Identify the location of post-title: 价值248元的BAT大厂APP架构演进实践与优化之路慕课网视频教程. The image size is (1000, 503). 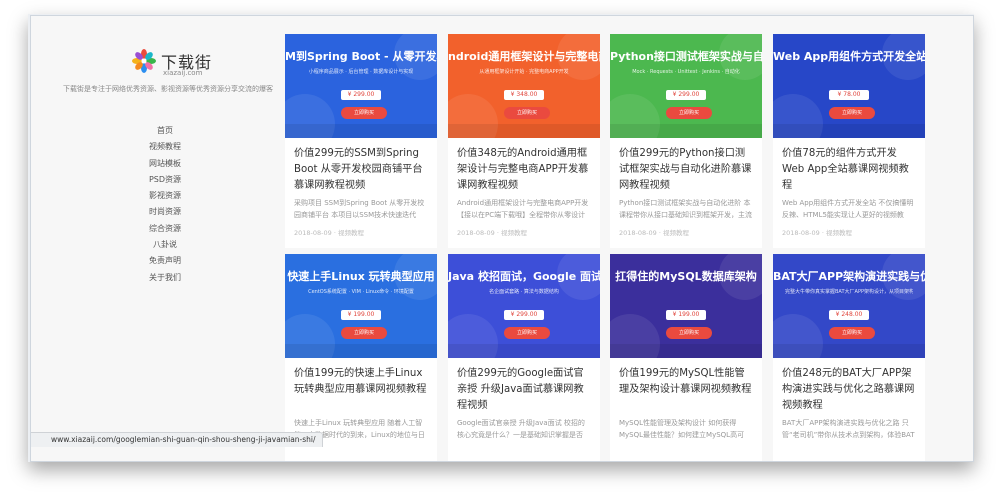
(849, 386).